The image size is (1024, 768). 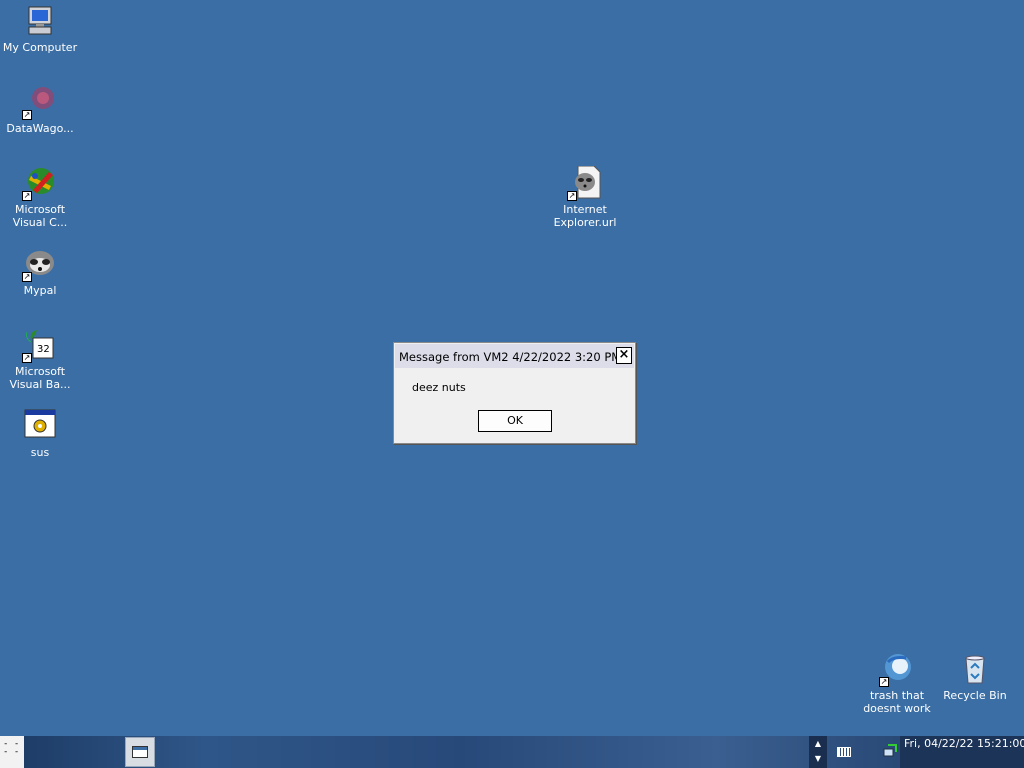 What do you see at coordinates (439, 387) in the screenshot?
I see `dialog-message: deez nuts` at bounding box center [439, 387].